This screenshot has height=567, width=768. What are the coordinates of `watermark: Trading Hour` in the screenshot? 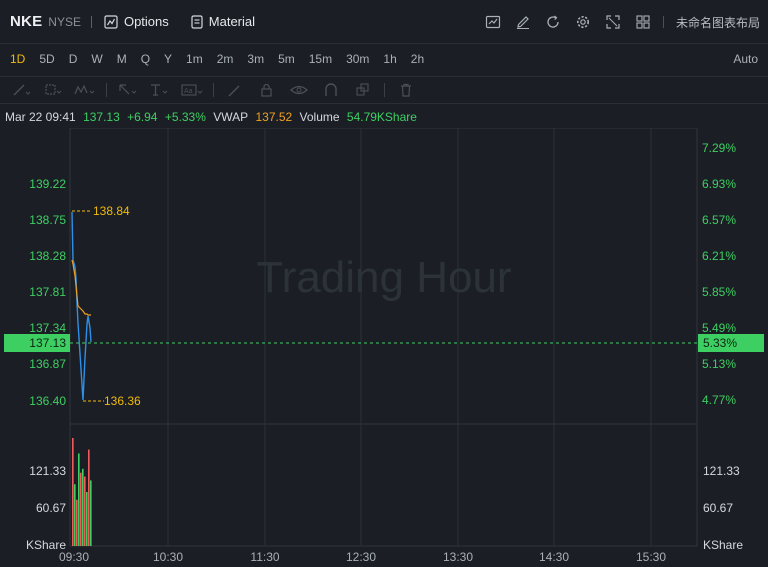 It's located at (383, 277).